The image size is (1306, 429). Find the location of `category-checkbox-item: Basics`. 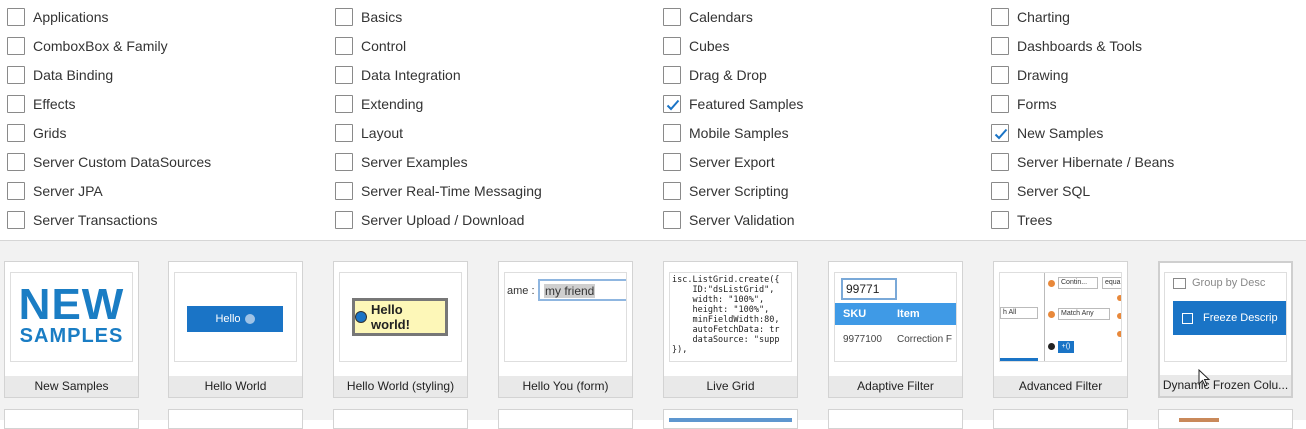

category-checkbox-item: Basics is located at coordinates (368, 17).